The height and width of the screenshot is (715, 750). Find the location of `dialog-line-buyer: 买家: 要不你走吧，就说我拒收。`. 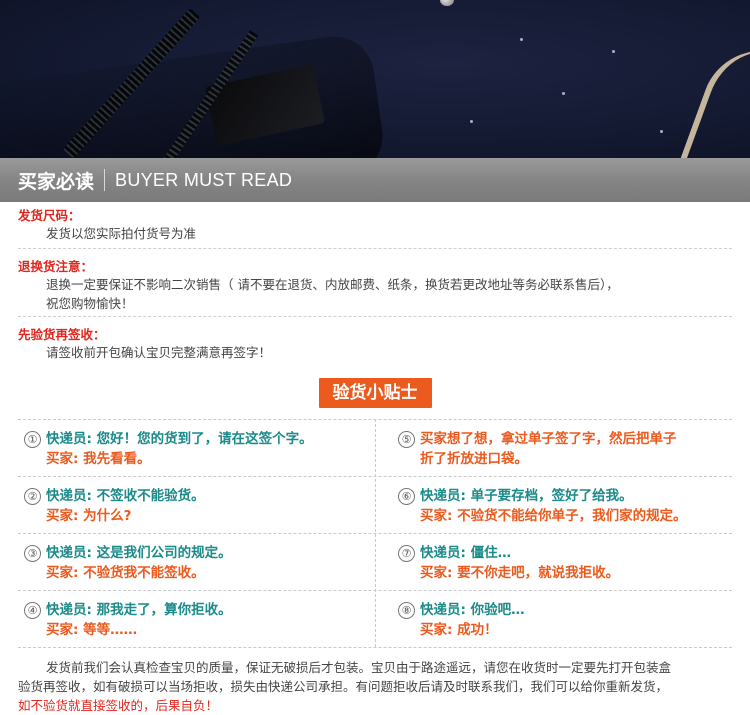

dialog-line-buyer: 买家: 要不你走吧，就说我拒收。 is located at coordinates (520, 573).